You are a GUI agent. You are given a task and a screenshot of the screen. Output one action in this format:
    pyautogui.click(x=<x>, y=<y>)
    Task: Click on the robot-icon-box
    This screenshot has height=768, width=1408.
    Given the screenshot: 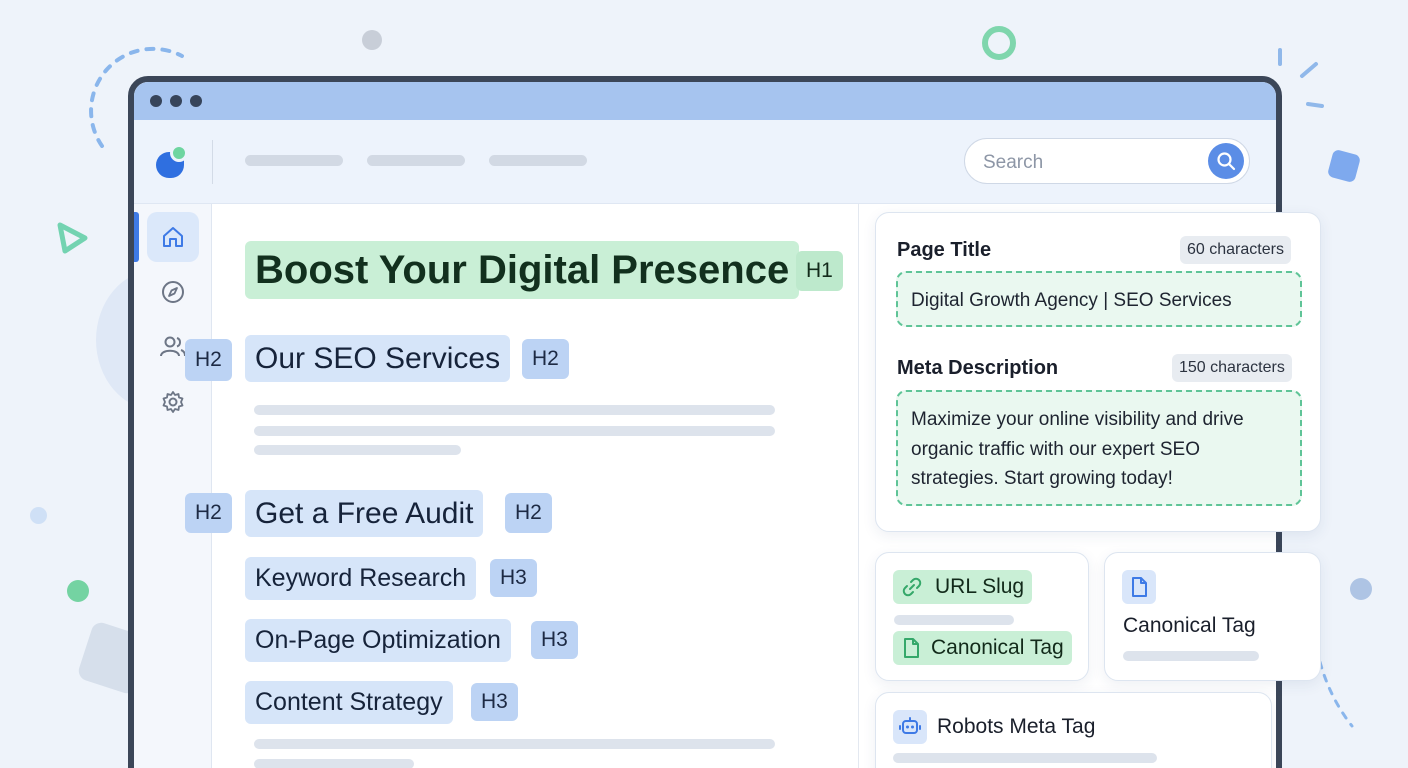 What is the action you would take?
    pyautogui.click(x=910, y=727)
    